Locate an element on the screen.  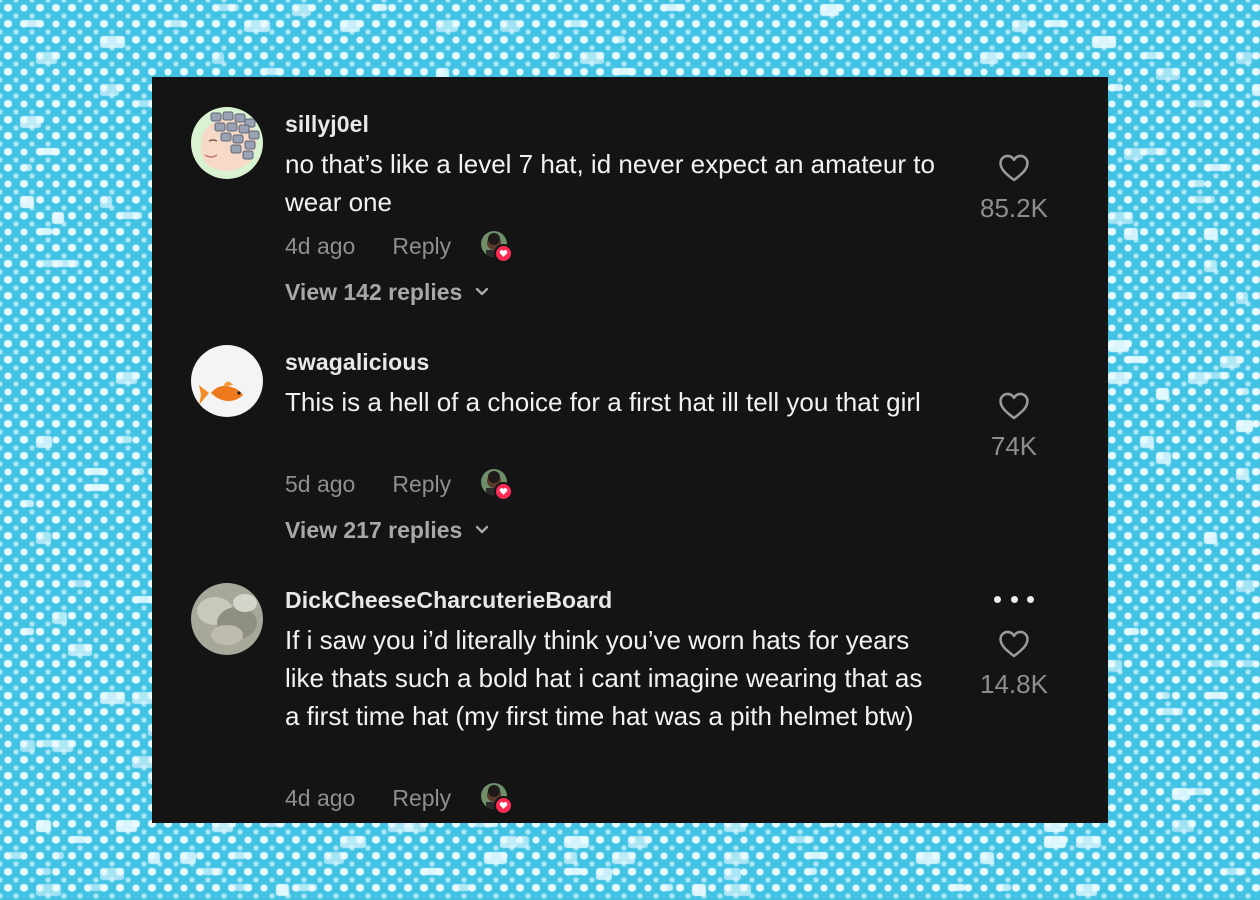
comment-username: swagalicious is located at coordinates (357, 362).